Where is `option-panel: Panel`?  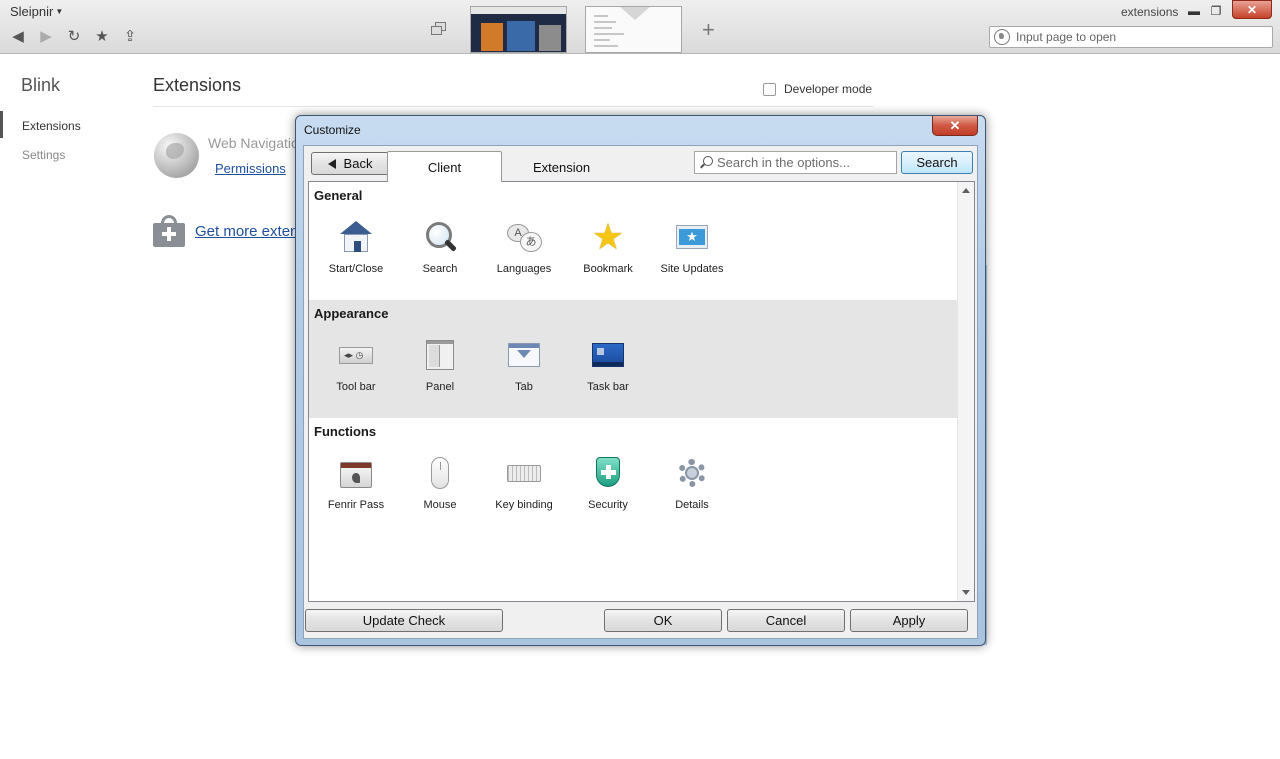
option-panel: Panel is located at coordinates (440, 365).